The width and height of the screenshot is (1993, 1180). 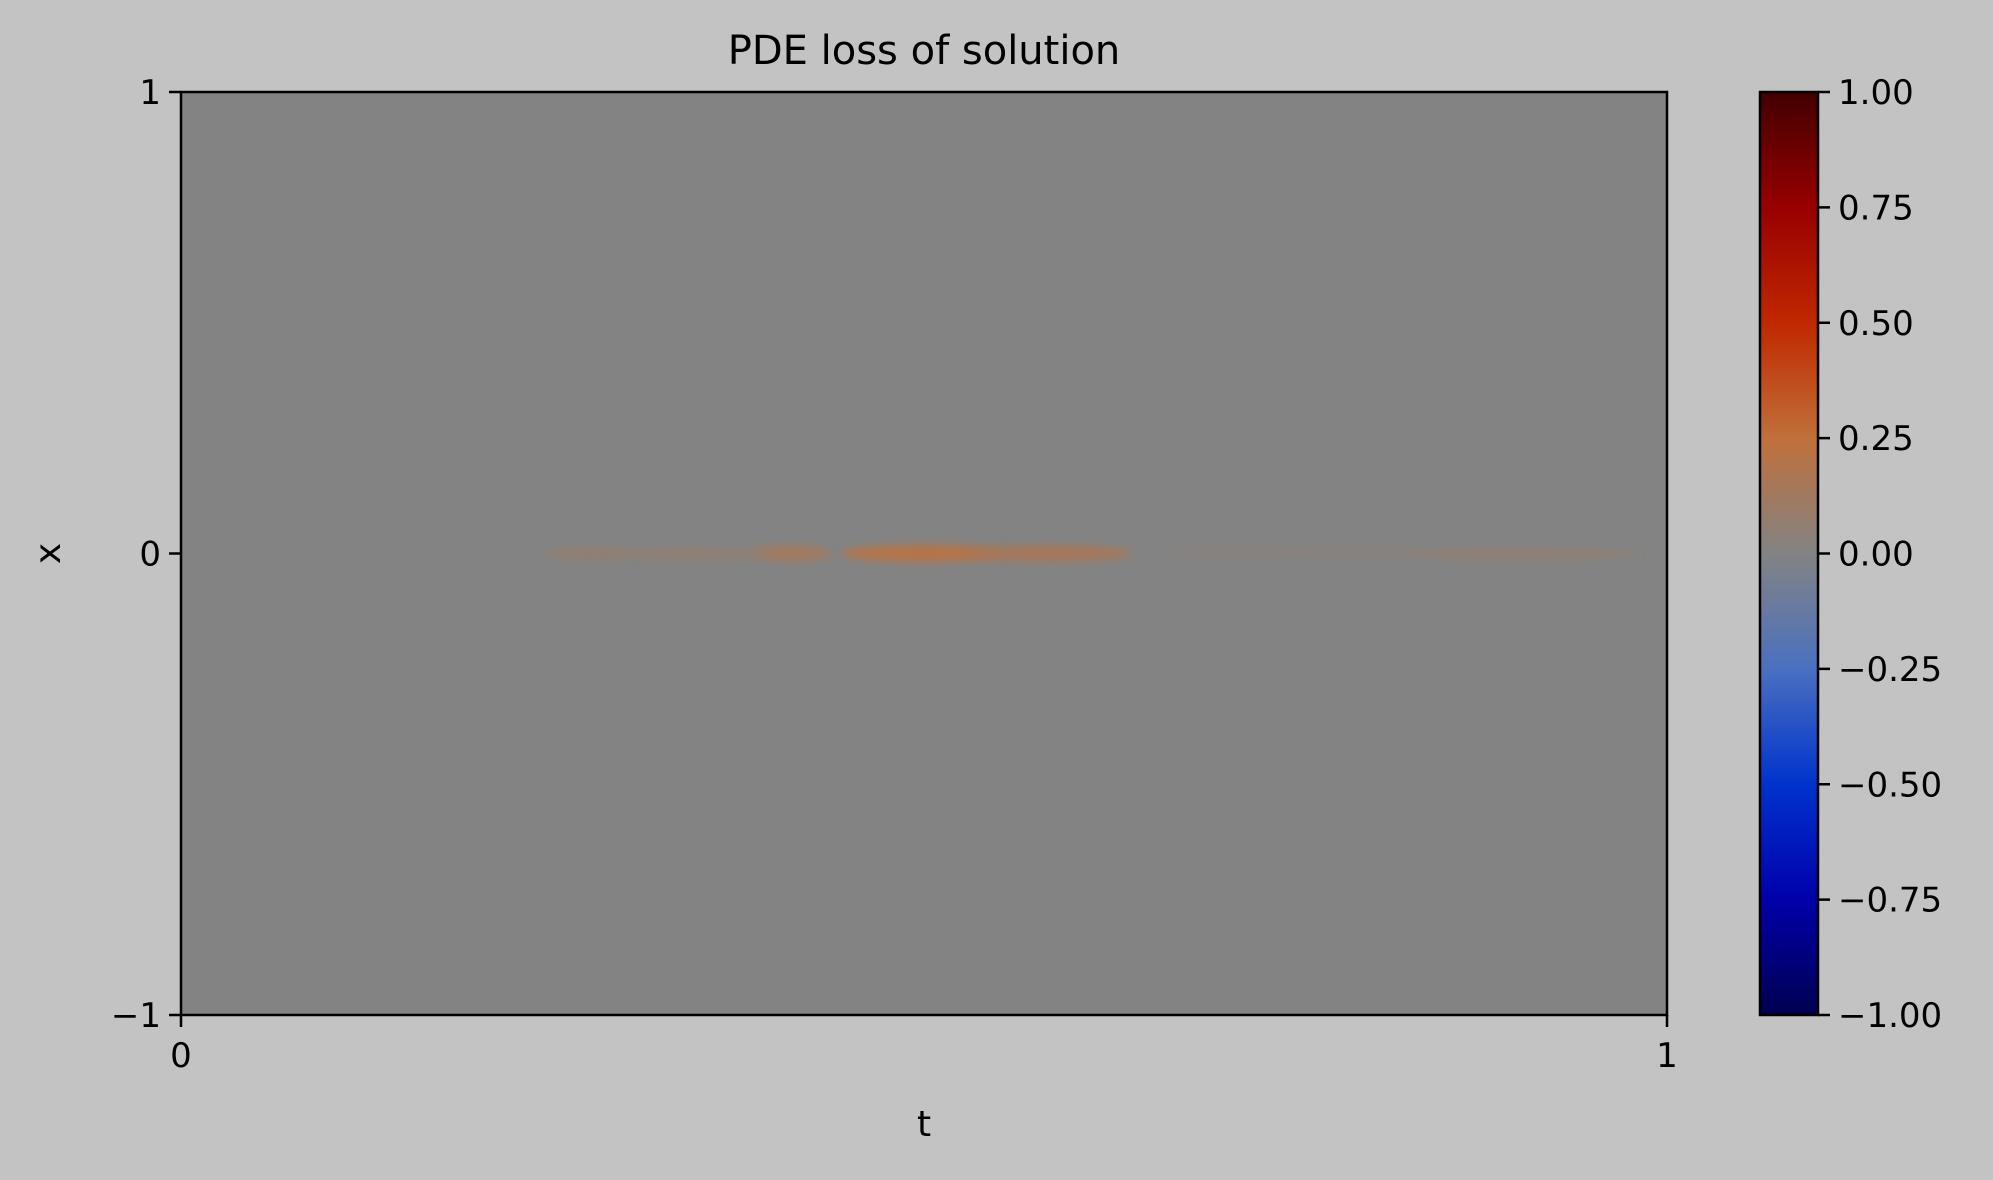 What do you see at coordinates (1667, 1056) in the screenshot?
I see `x-tick-label: 1` at bounding box center [1667, 1056].